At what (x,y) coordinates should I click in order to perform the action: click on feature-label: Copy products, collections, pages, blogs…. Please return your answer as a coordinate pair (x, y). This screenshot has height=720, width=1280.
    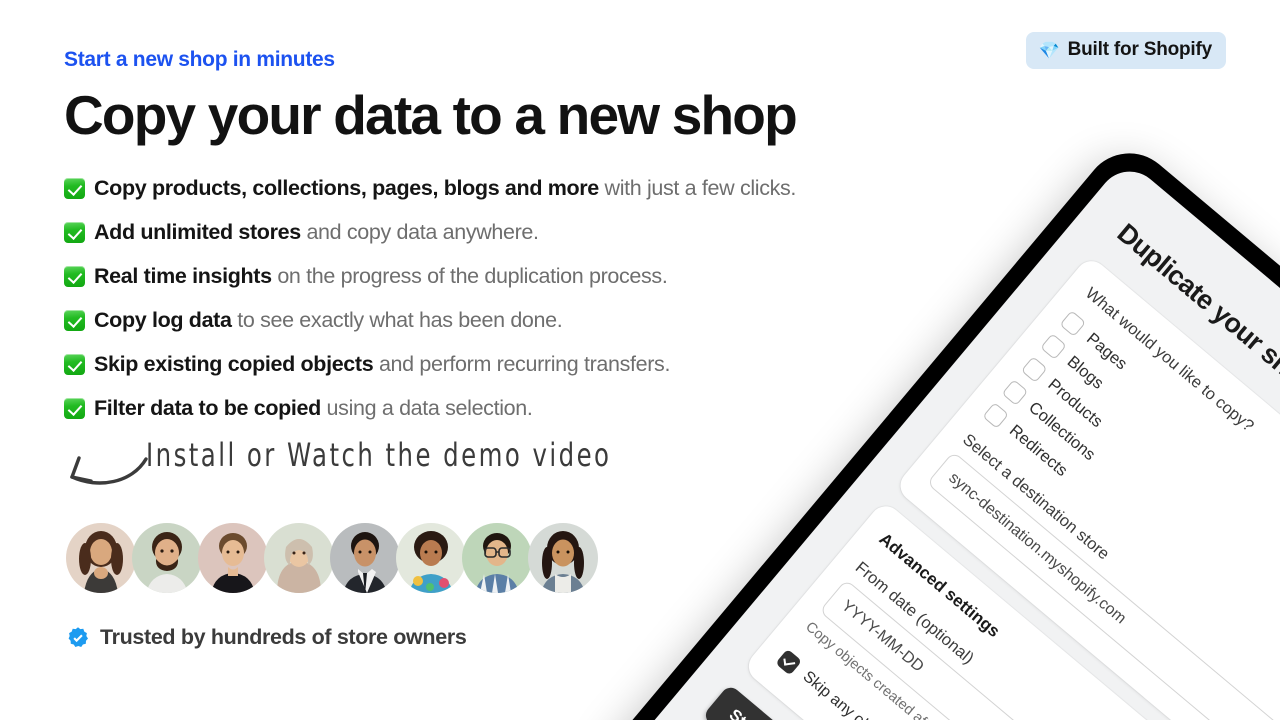
    Looking at the image, I should click on (445, 188).